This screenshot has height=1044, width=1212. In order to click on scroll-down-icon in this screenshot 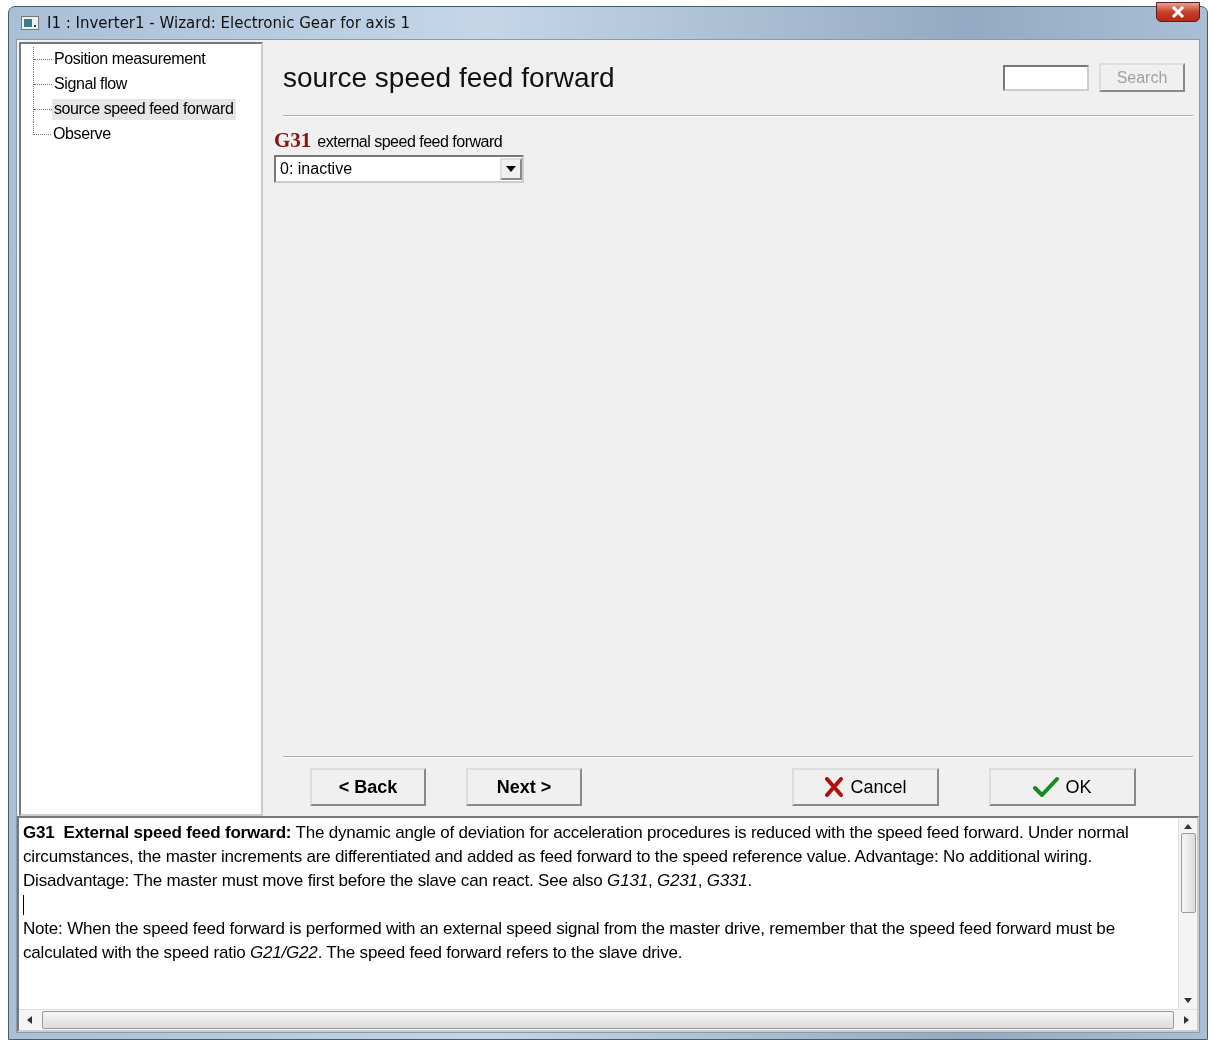, I will do `click(1188, 1000)`.